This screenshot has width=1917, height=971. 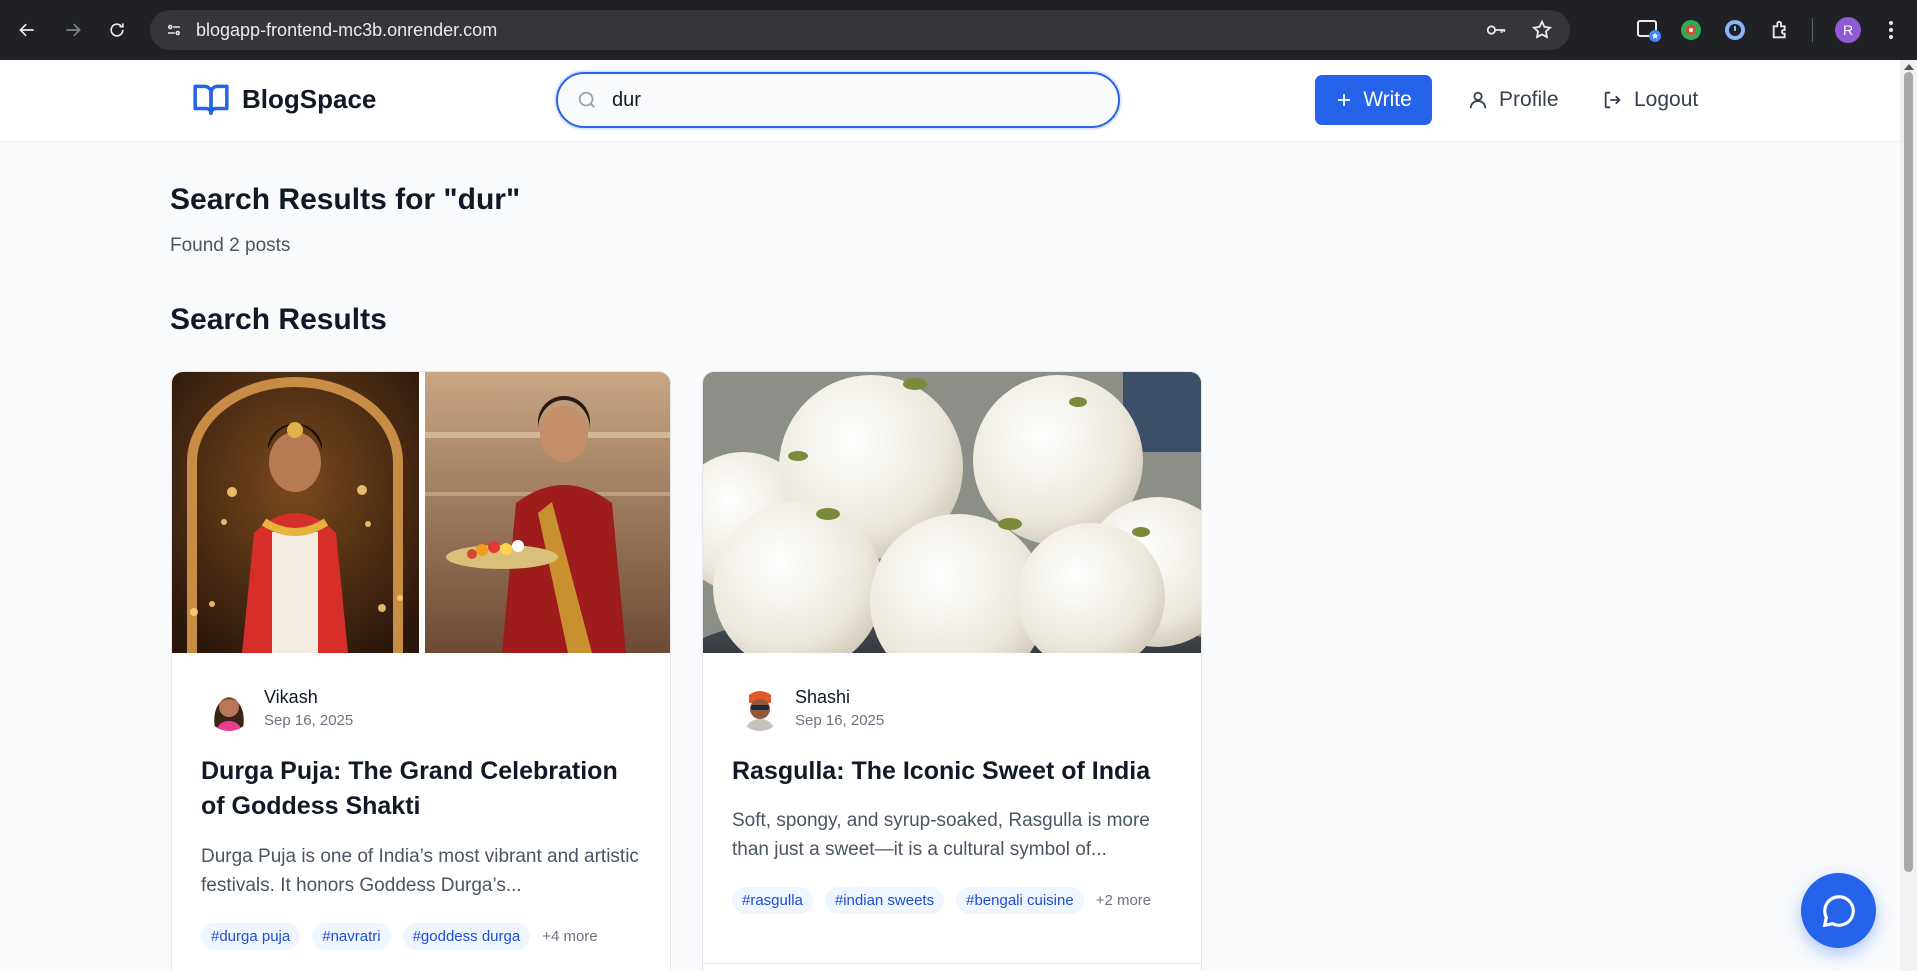 I want to click on app-header: BlogSpace Write Profile Logout, so click(x=950, y=101).